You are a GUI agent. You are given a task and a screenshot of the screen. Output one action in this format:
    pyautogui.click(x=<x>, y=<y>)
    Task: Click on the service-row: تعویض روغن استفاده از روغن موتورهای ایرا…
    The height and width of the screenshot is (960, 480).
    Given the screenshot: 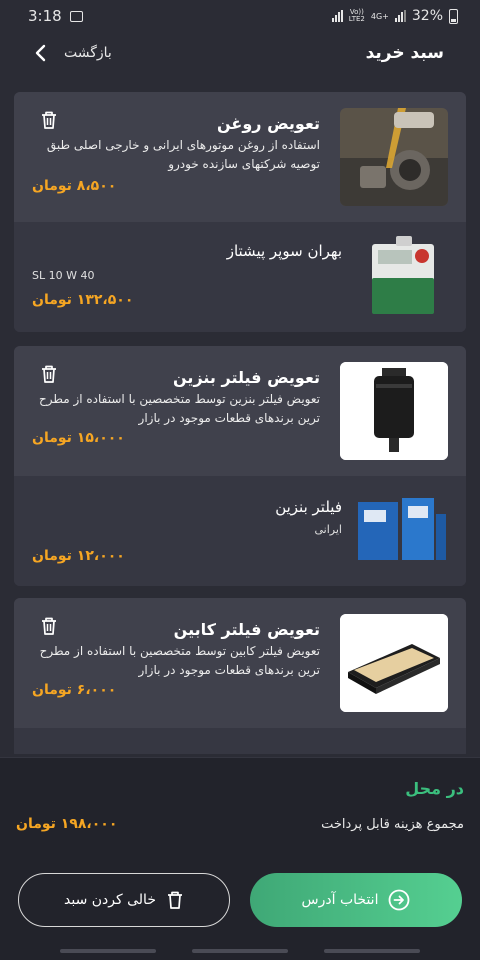 What is the action you would take?
    pyautogui.click(x=240, y=157)
    